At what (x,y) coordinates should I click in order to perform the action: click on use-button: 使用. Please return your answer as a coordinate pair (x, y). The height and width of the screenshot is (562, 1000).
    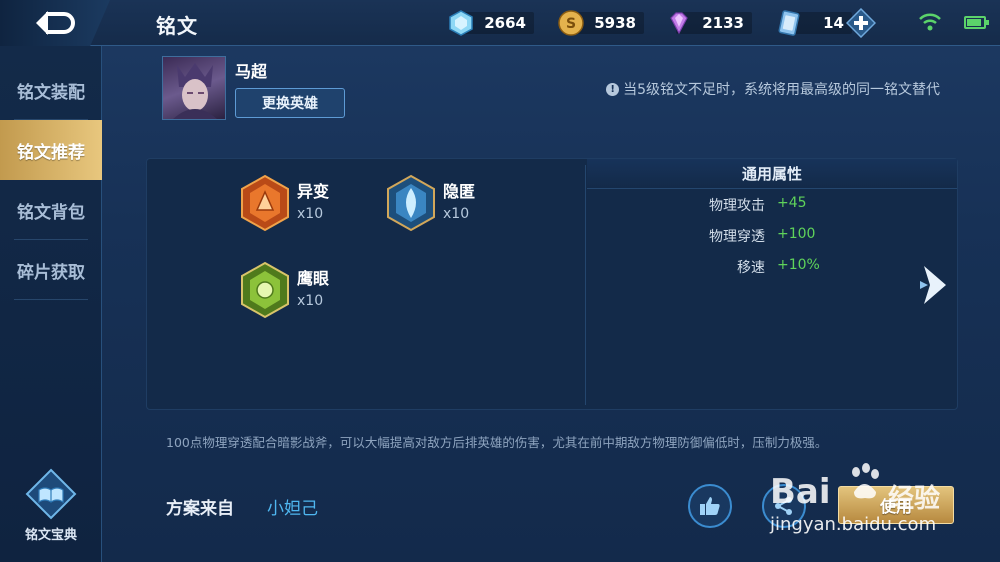
    Looking at the image, I should click on (896, 505).